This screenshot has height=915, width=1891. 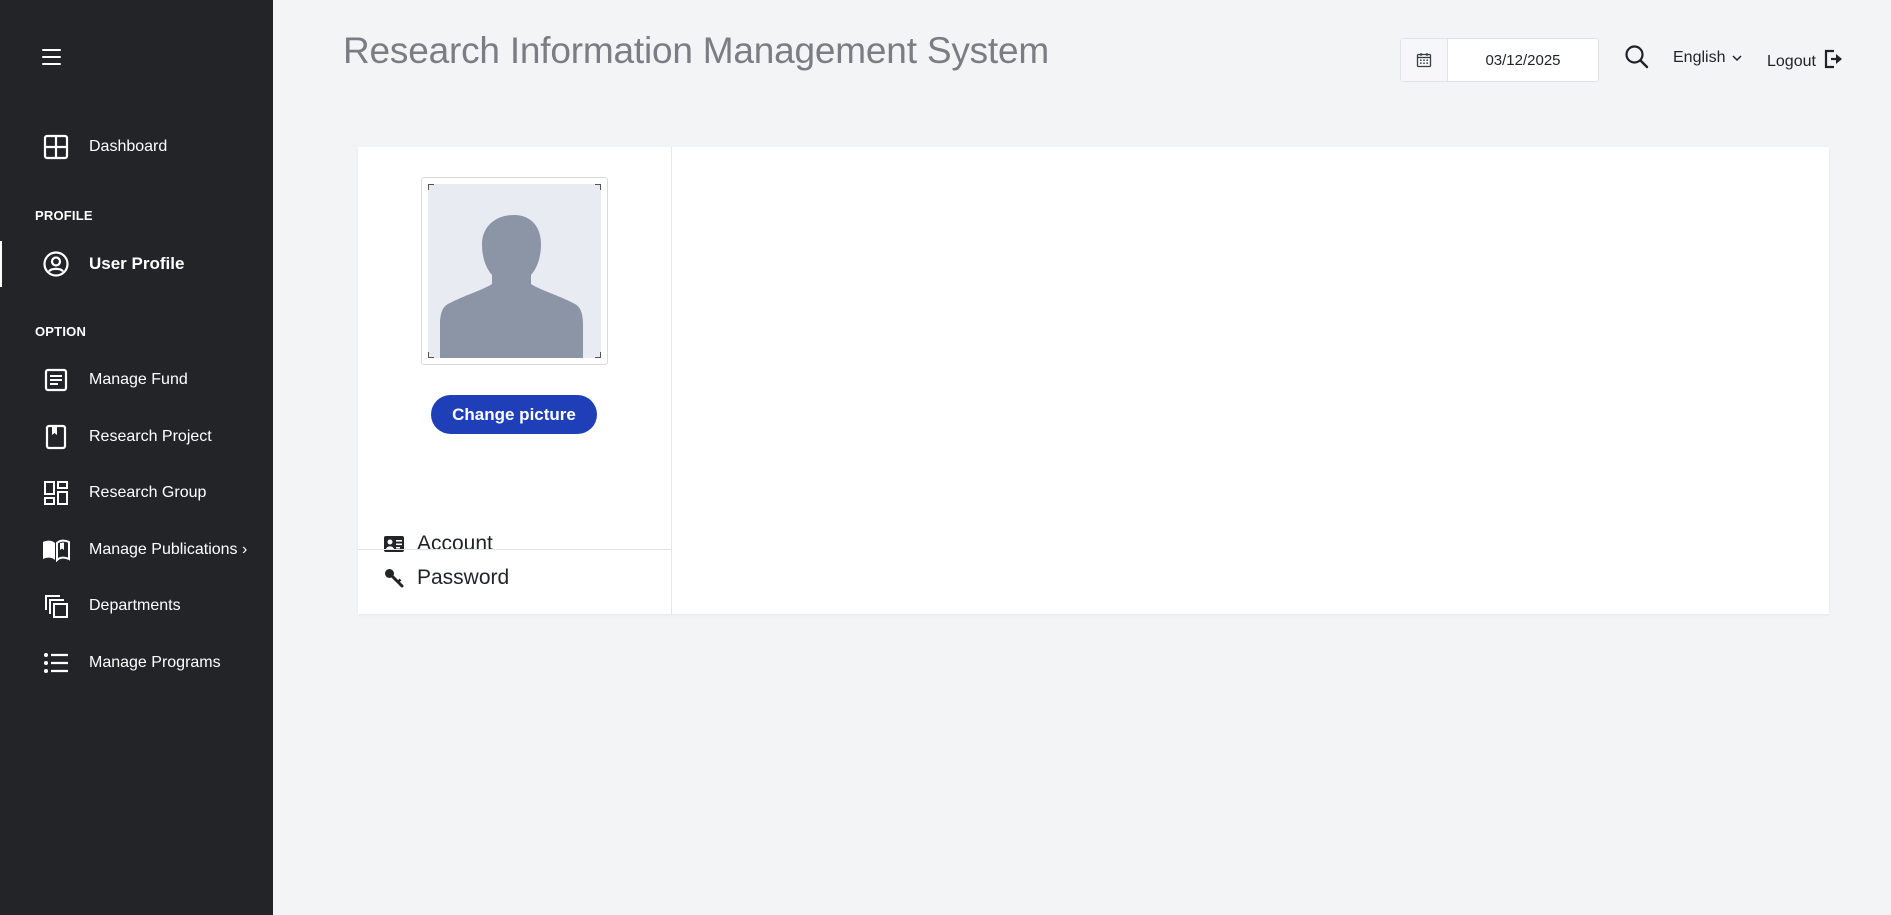 I want to click on avatar-placeholder-icon, so click(x=514, y=271).